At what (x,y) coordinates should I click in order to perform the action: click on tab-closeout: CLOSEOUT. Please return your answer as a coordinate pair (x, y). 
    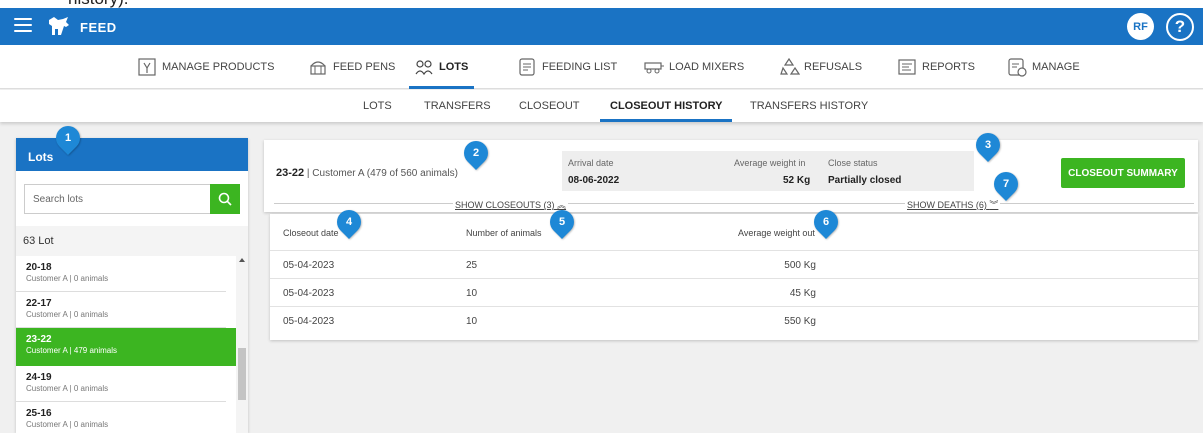
    Looking at the image, I should click on (549, 106).